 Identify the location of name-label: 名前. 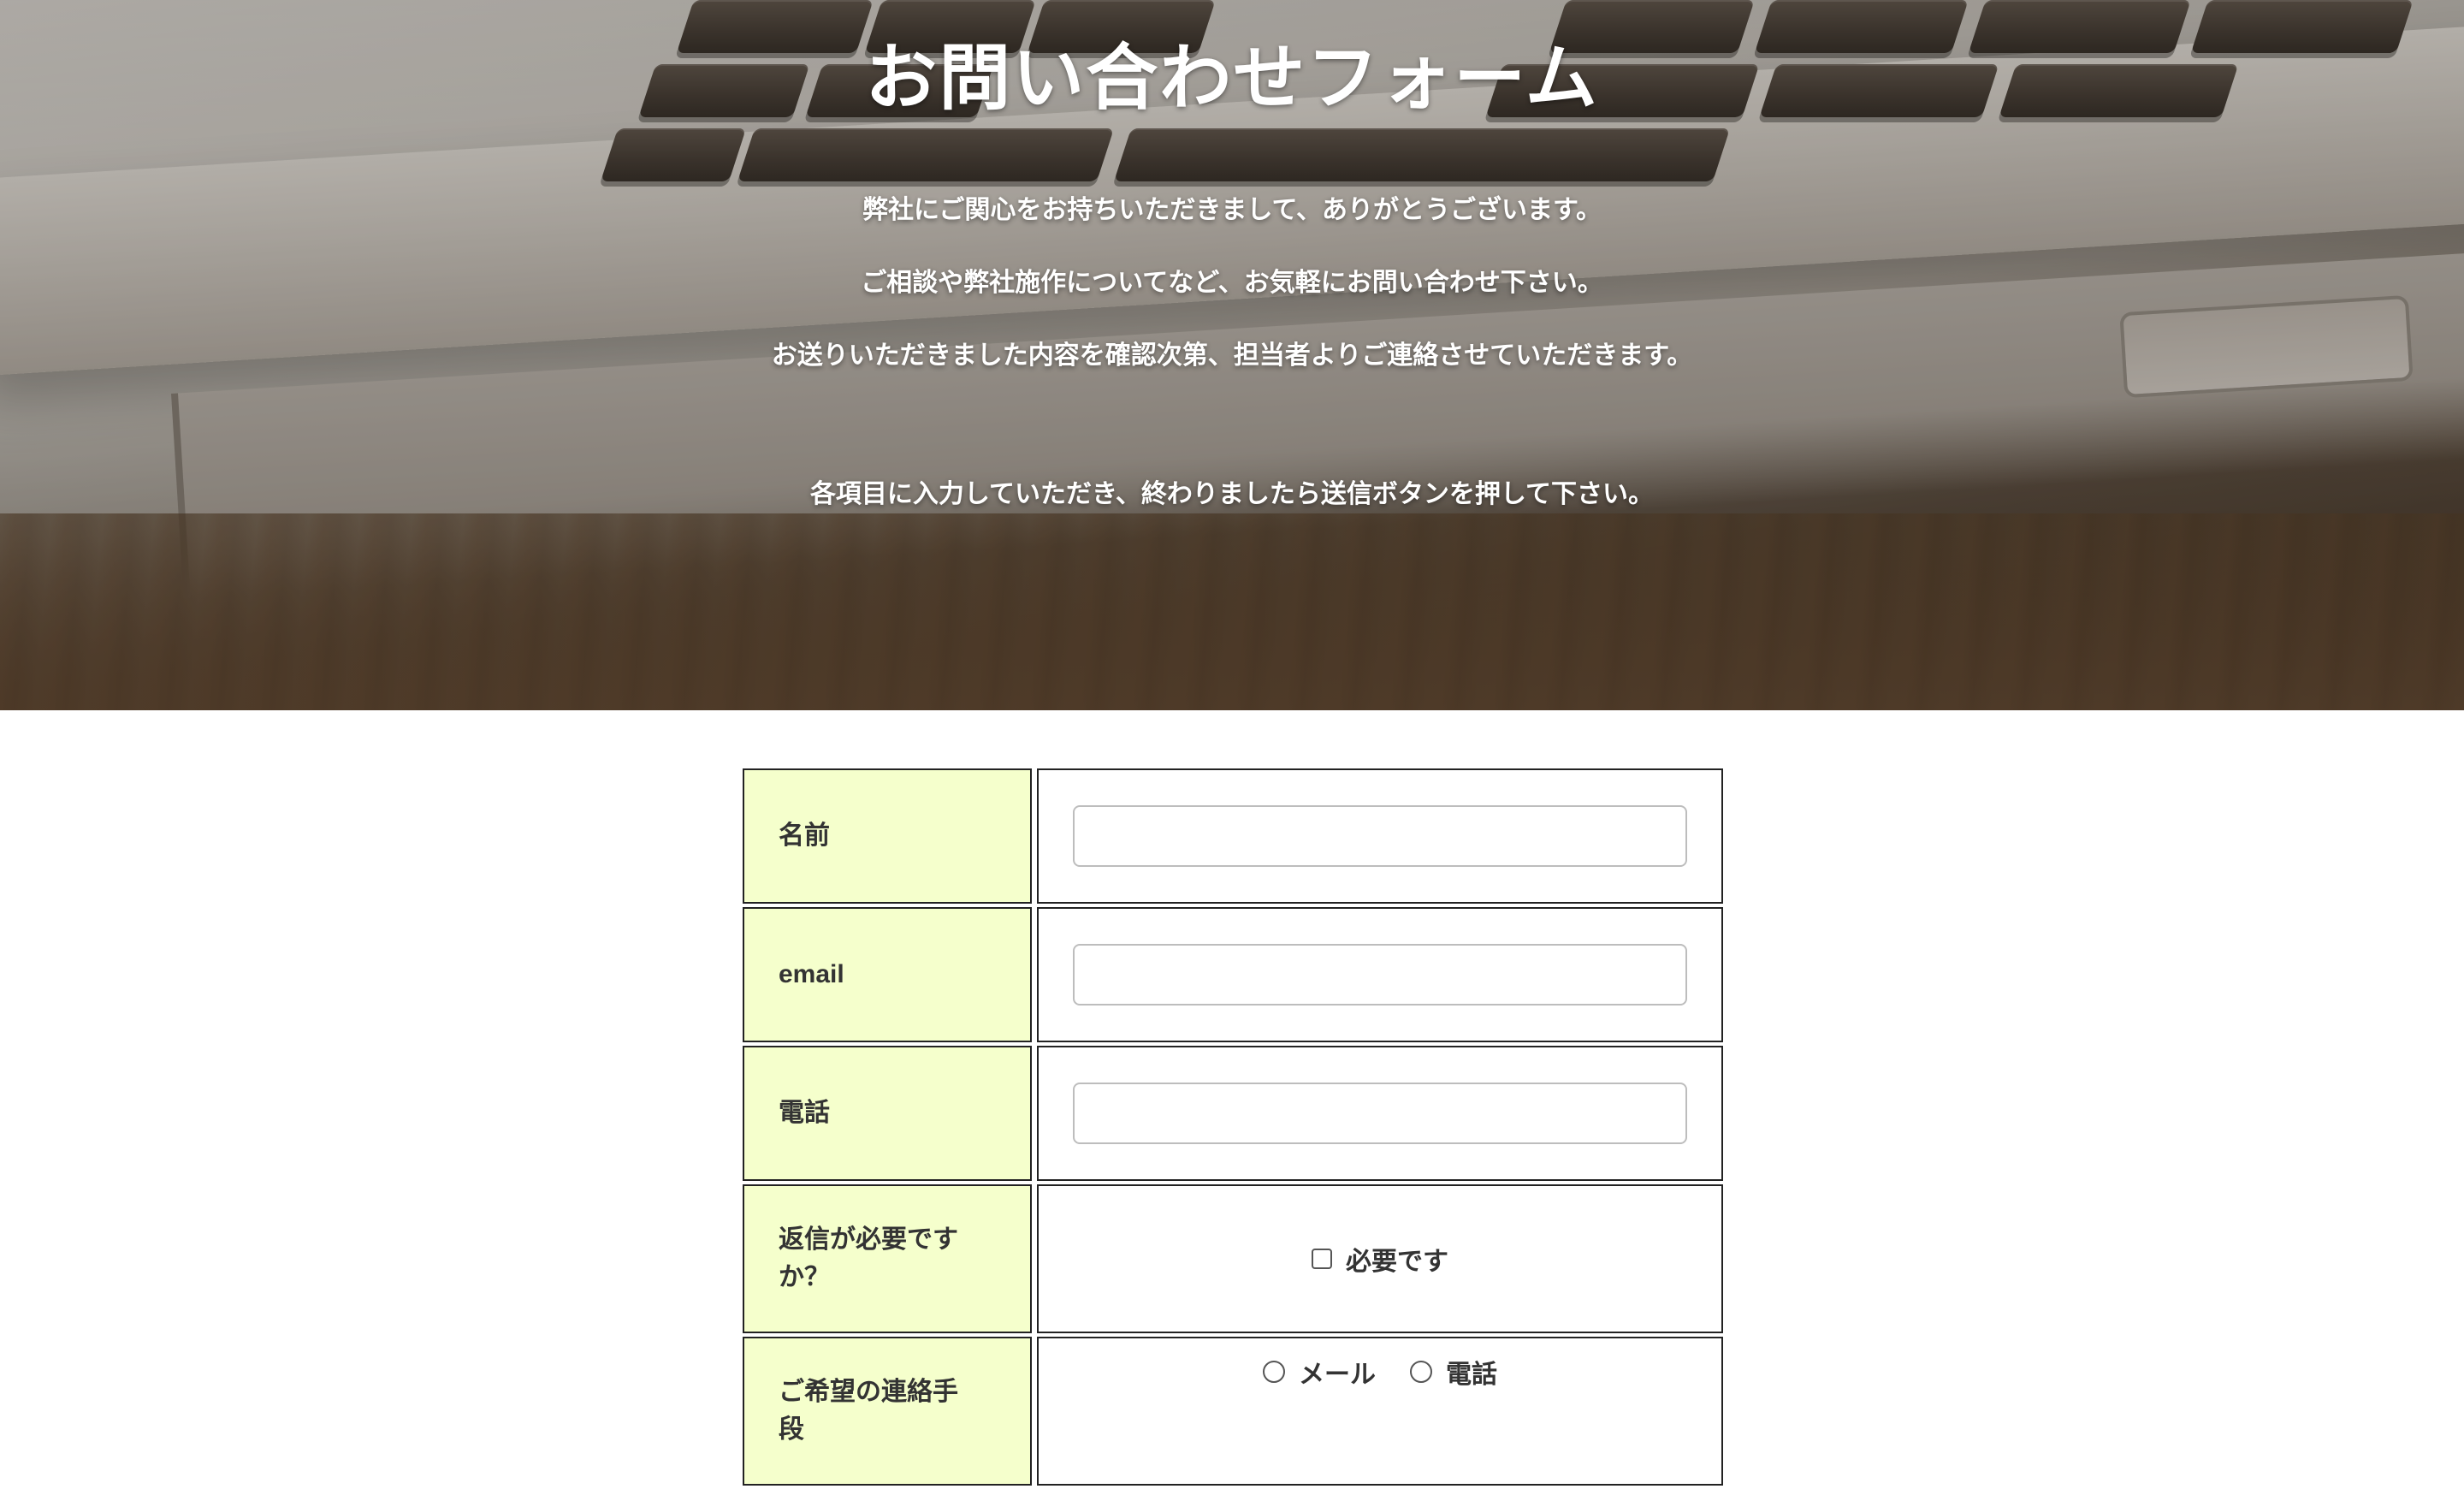
(887, 836).